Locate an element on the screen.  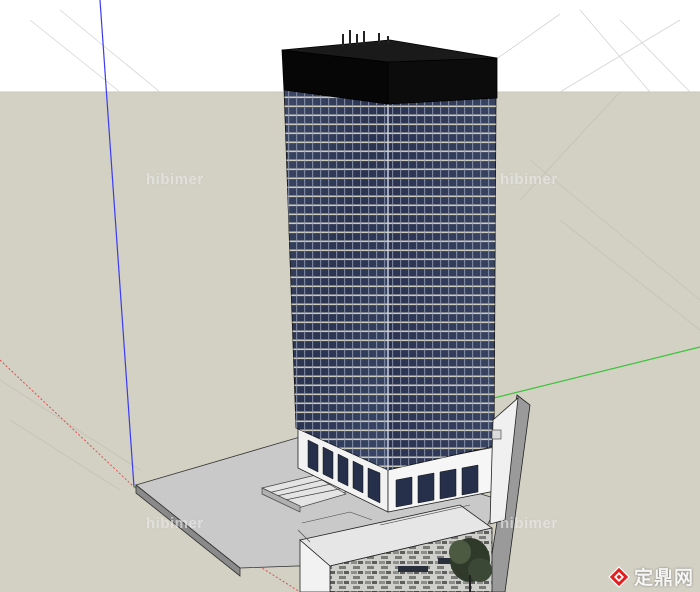
brand-watermark: 定鼎网 is located at coordinates (651, 576).